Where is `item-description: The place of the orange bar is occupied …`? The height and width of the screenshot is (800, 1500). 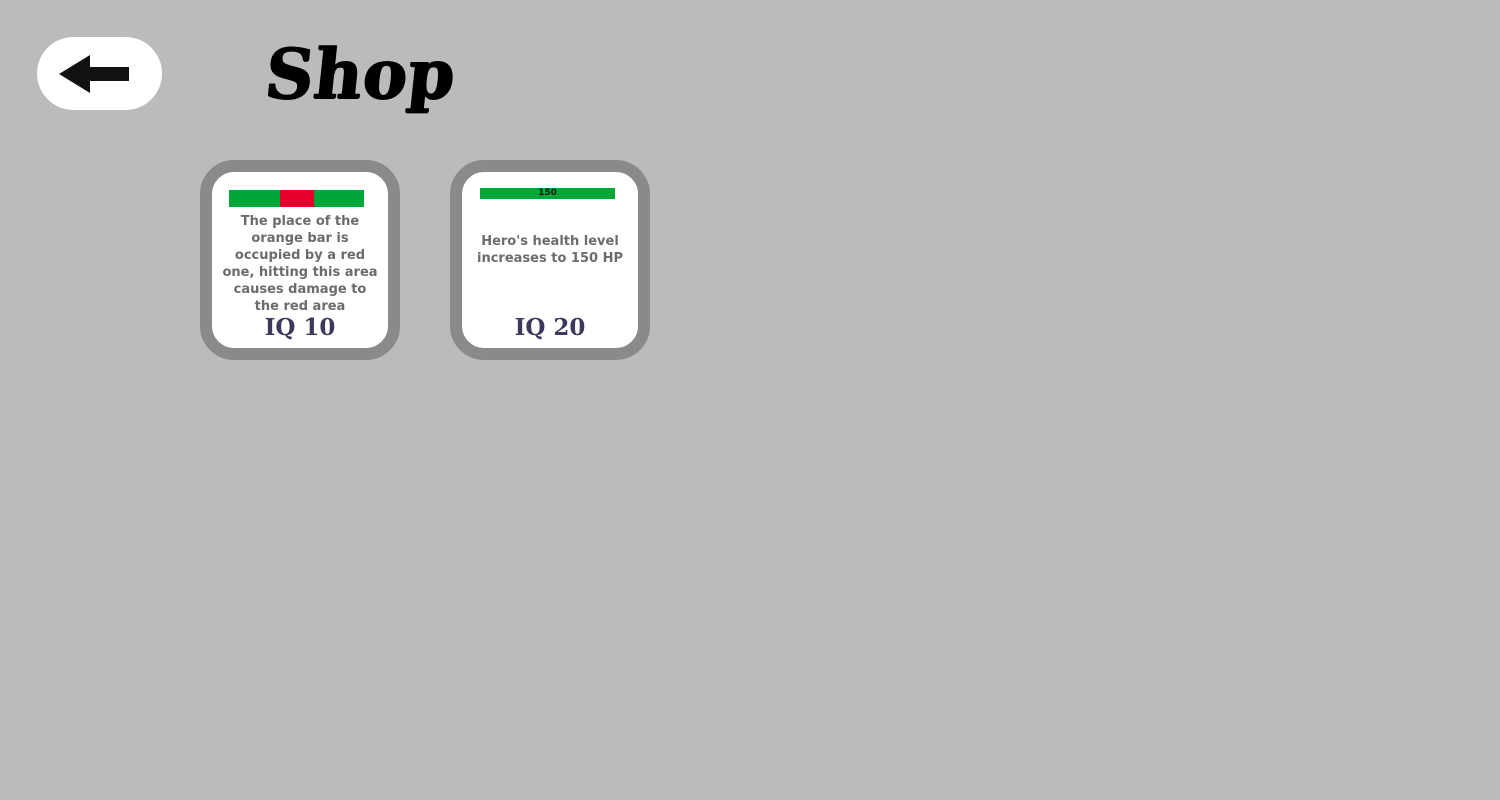 item-description: The place of the orange bar is occupied … is located at coordinates (300, 264).